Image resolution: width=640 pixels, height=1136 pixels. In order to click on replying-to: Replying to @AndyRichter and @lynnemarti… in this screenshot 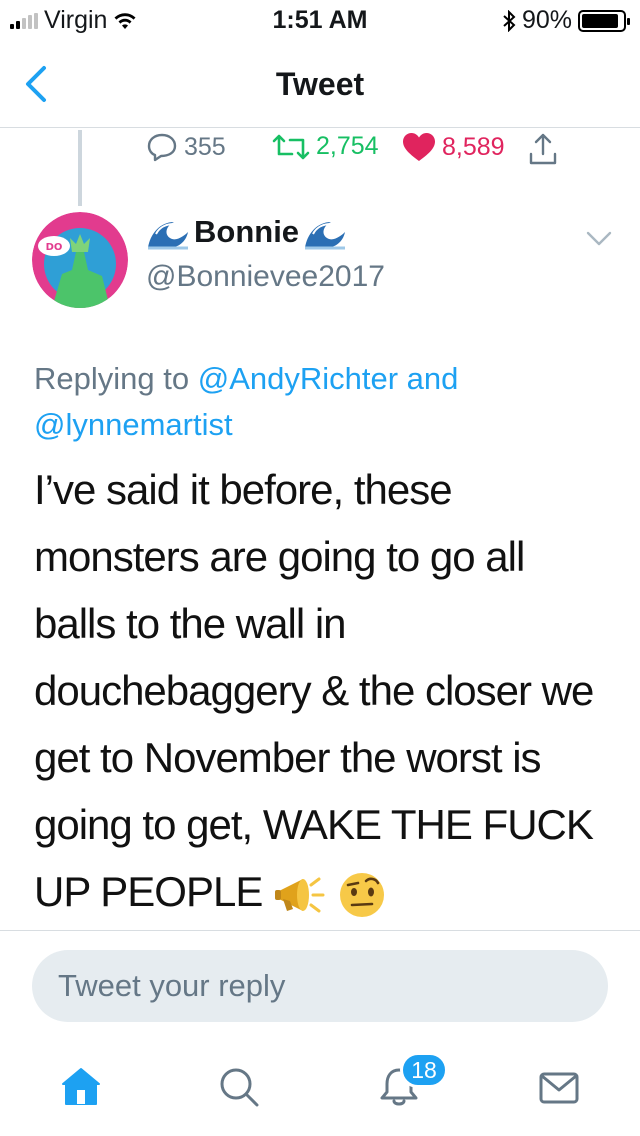, I will do `click(324, 402)`.